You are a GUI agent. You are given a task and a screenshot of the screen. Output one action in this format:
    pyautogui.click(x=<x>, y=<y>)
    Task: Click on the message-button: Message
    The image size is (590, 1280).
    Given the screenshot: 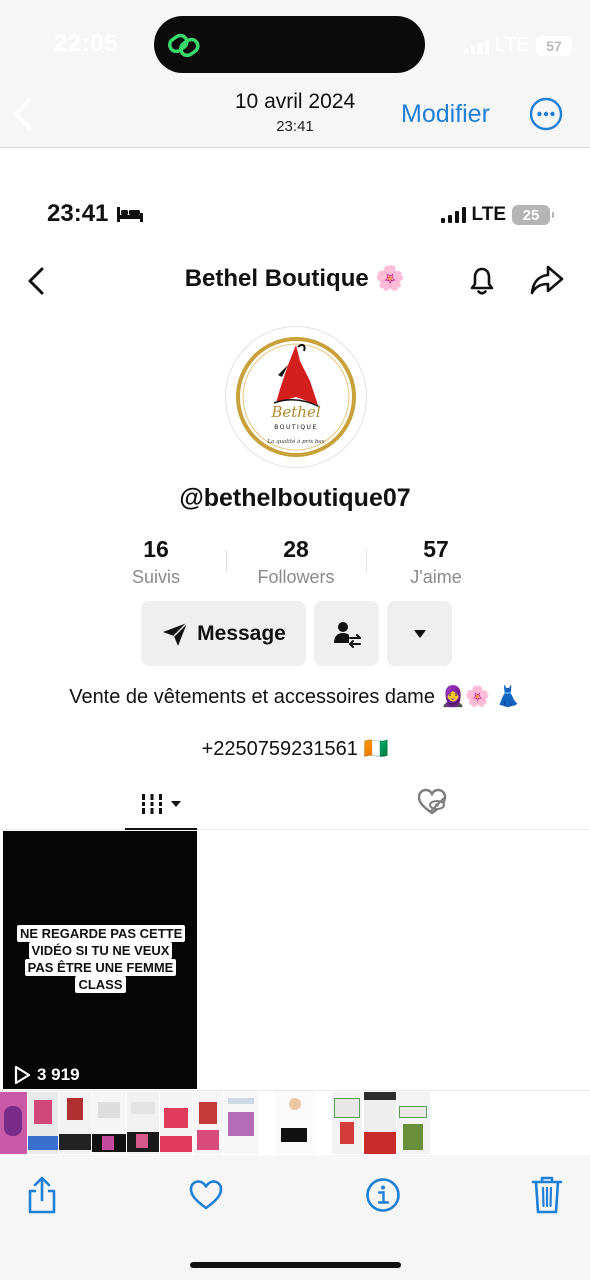 What is the action you would take?
    pyautogui.click(x=223, y=633)
    